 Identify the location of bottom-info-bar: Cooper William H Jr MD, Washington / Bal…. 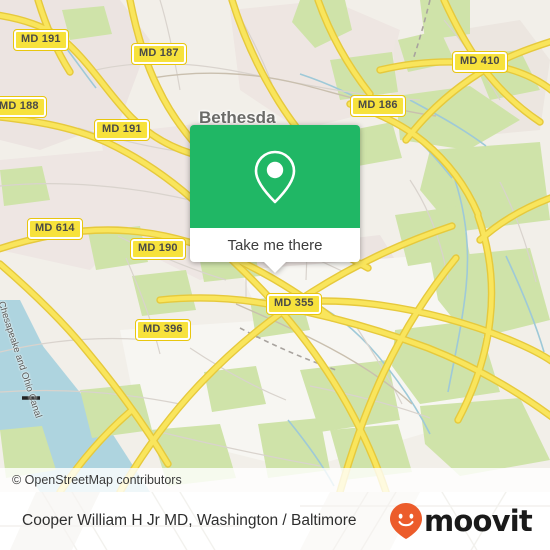
(275, 521).